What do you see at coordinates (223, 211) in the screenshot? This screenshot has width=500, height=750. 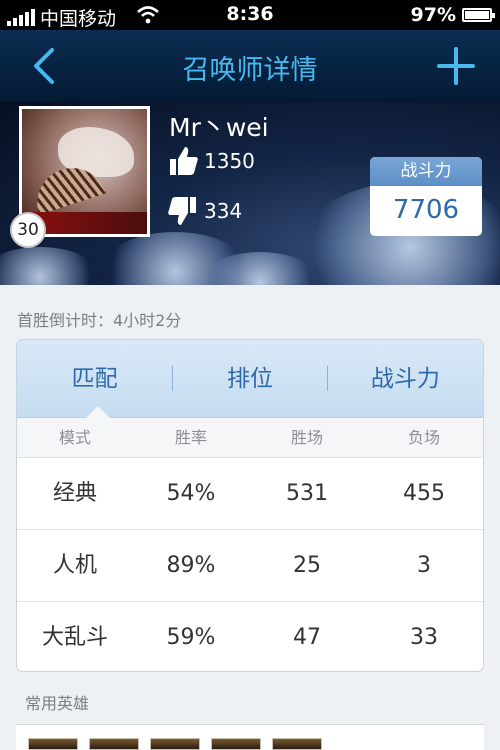 I see `dislike-count: 334` at bounding box center [223, 211].